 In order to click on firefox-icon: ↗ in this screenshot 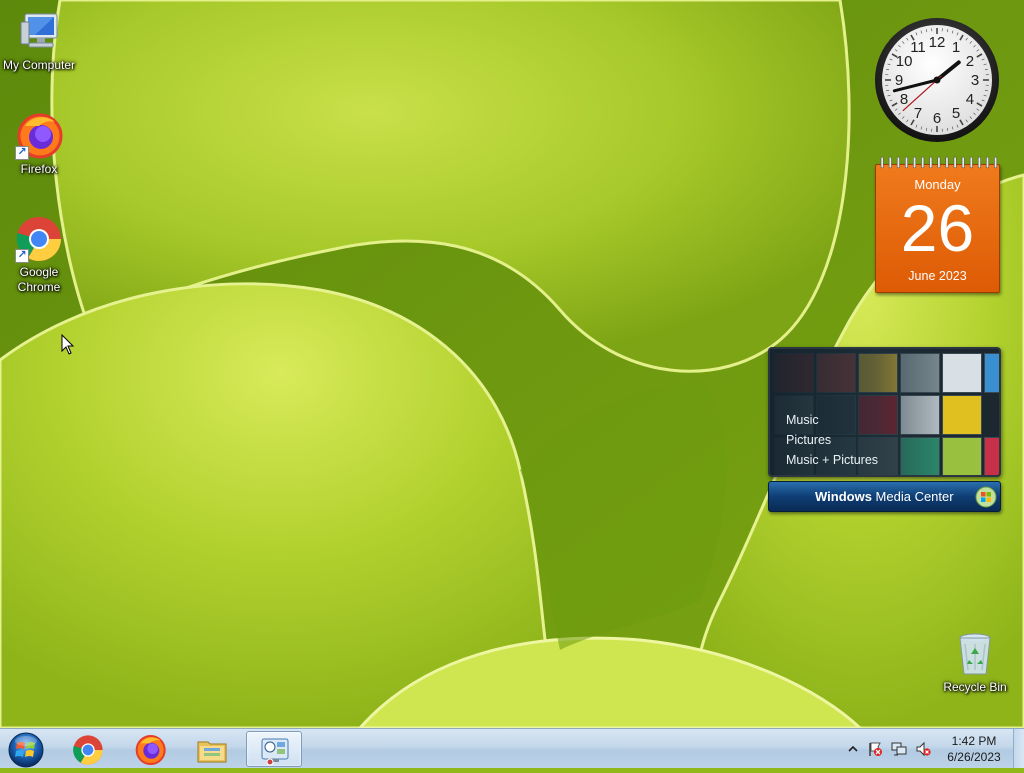, I will do `click(39, 136)`.